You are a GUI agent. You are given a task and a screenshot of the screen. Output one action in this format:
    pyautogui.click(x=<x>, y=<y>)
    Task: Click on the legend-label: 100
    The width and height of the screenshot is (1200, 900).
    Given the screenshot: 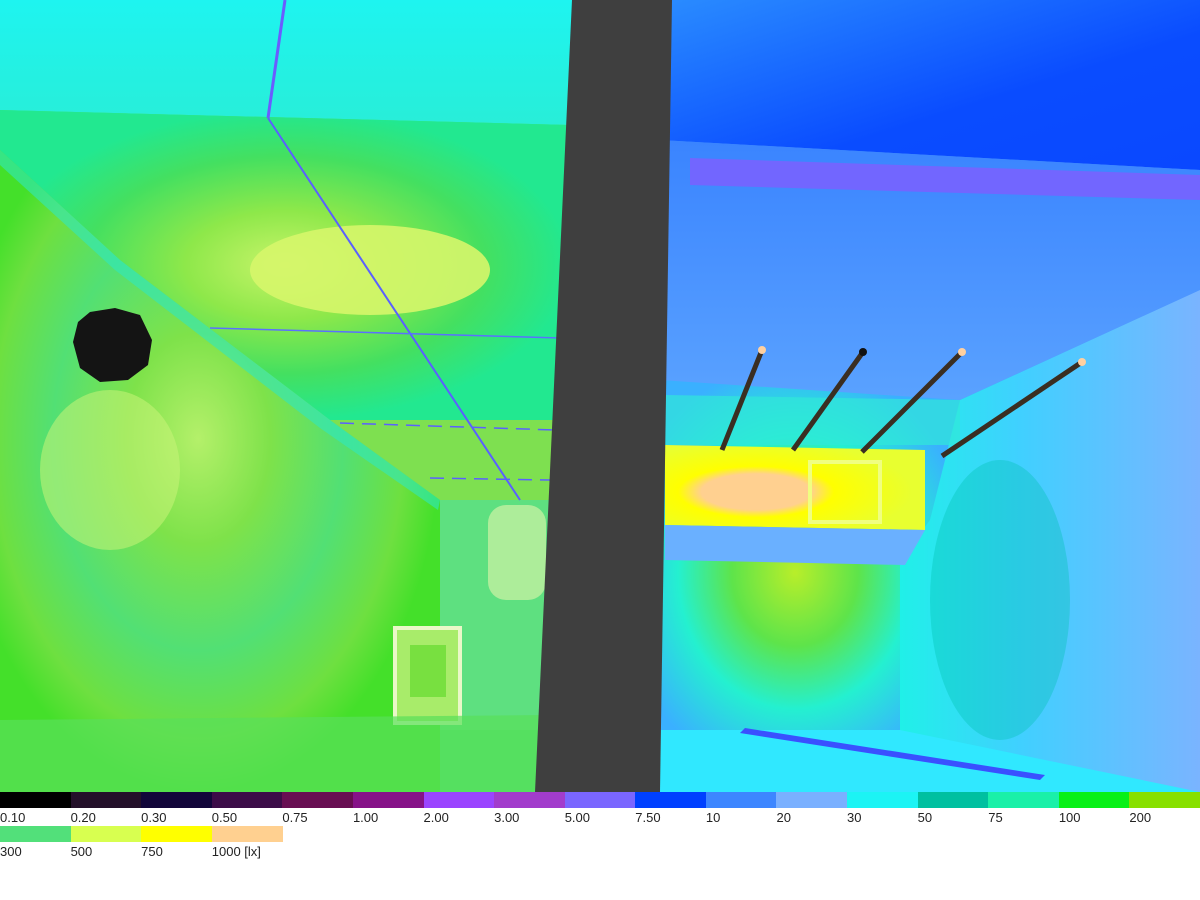 What is the action you would take?
    pyautogui.click(x=1069, y=817)
    